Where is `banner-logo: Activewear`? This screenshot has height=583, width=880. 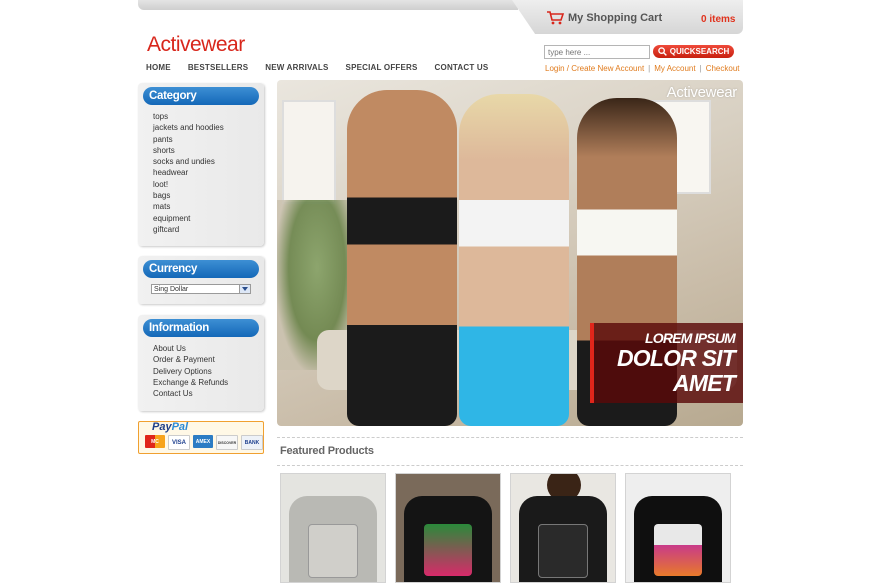
banner-logo: Activewear is located at coordinates (702, 92).